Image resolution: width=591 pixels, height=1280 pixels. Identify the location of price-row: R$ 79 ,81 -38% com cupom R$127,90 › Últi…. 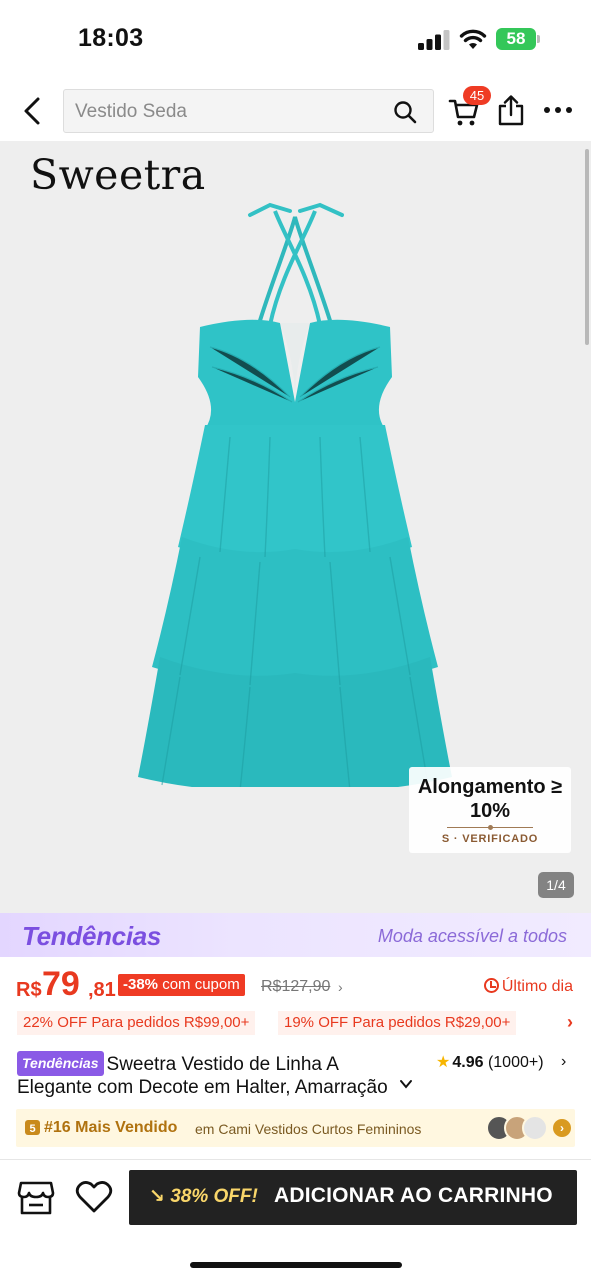
(295, 984).